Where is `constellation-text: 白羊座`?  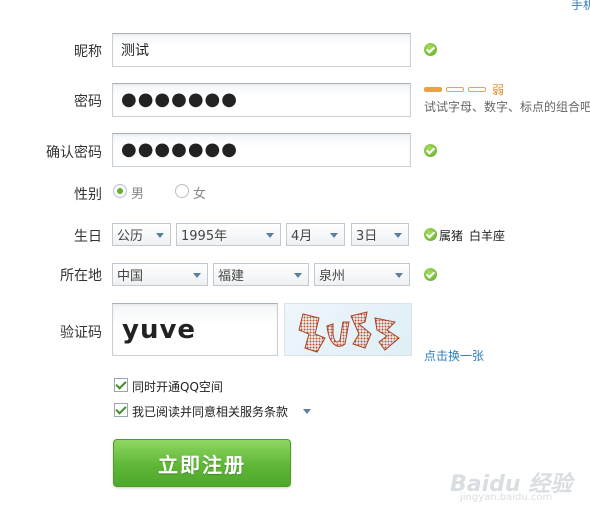 constellation-text: 白羊座 is located at coordinates (487, 236).